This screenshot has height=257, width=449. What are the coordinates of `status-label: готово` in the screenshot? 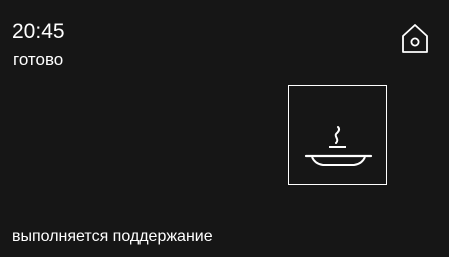 It's located at (38, 59).